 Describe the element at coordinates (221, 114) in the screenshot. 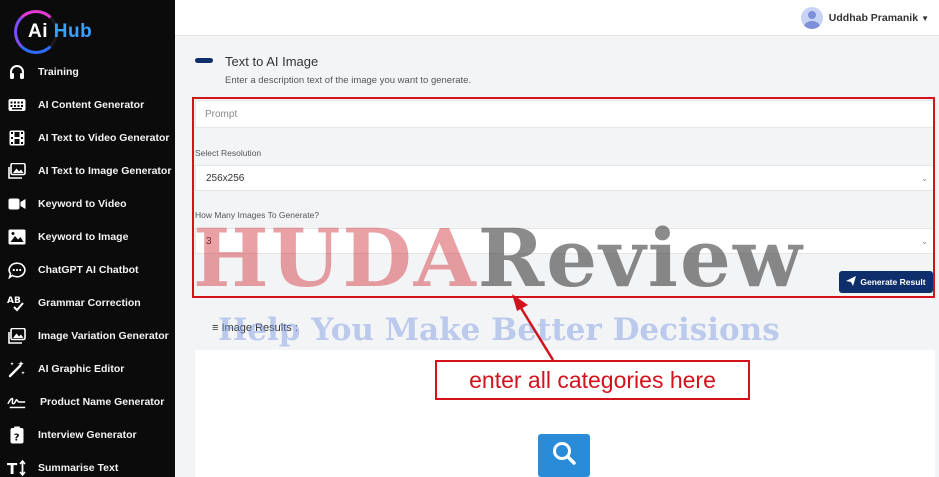

I see `prompt-placeholder: Prompt` at that location.